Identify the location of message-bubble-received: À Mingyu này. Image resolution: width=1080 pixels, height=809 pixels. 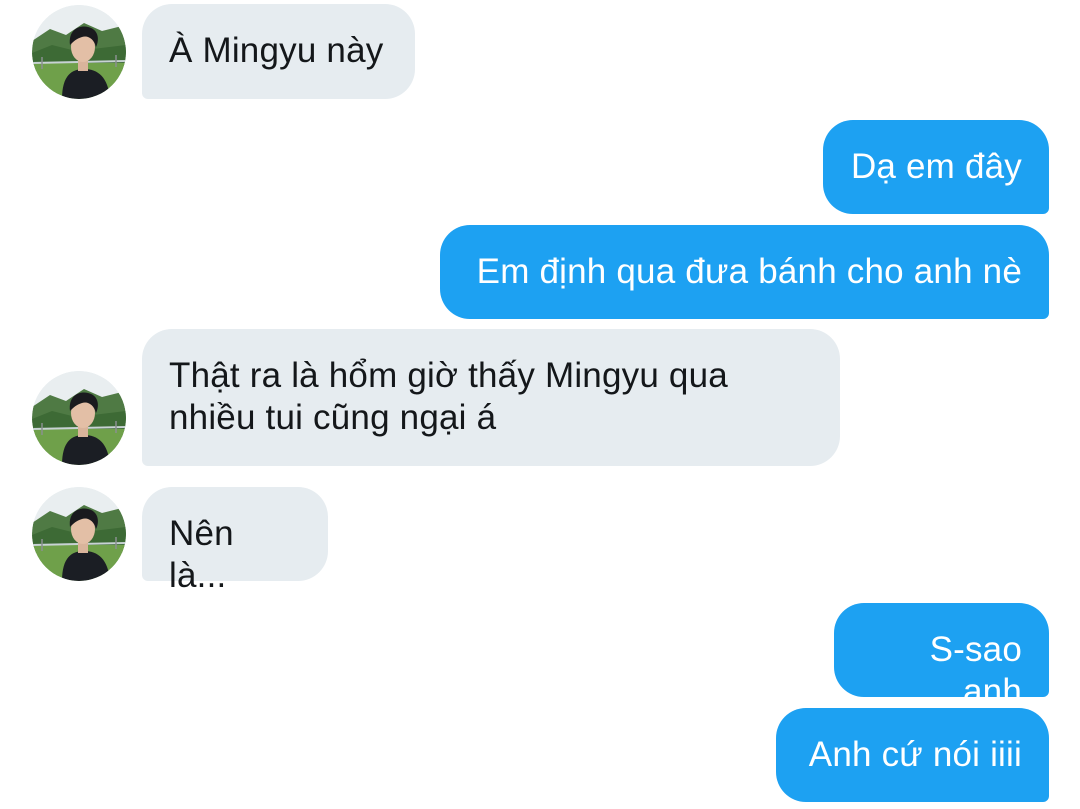
(278, 51).